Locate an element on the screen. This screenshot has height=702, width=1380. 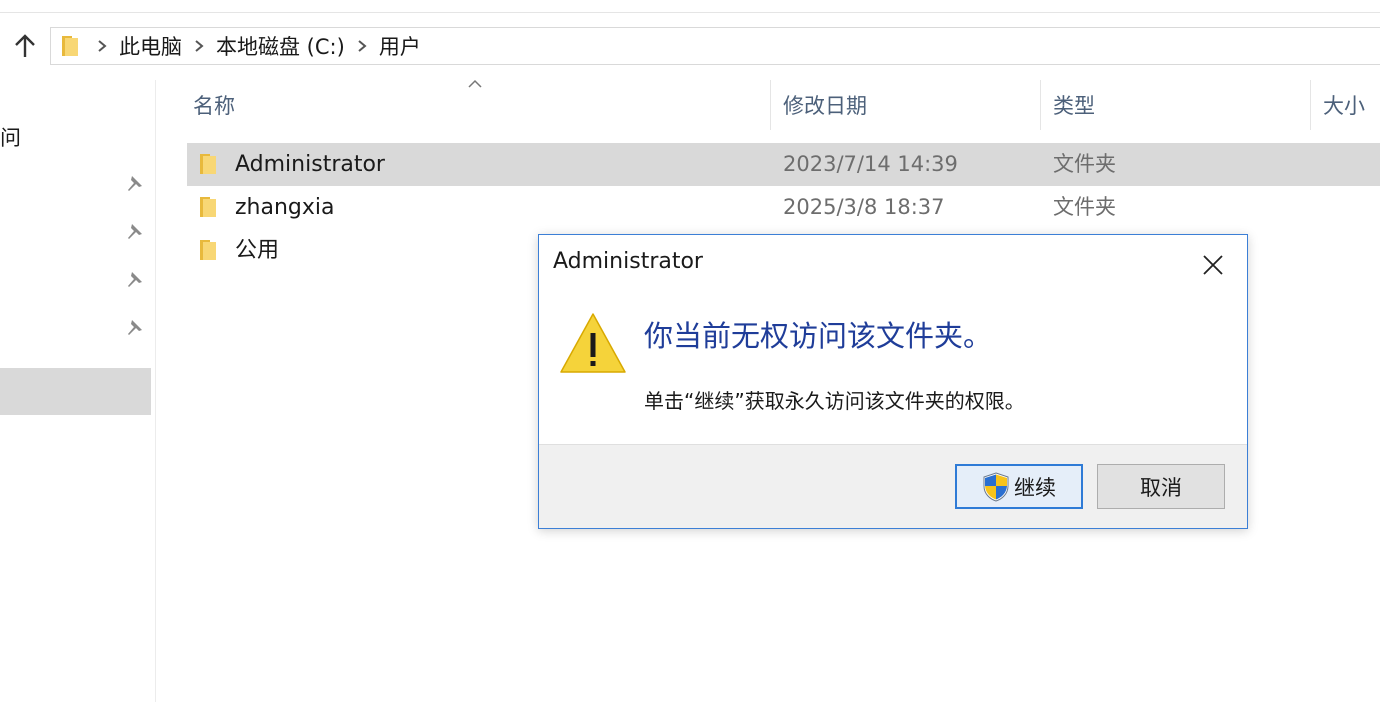
nav-quick-access-label: 问 is located at coordinates (10, 137).